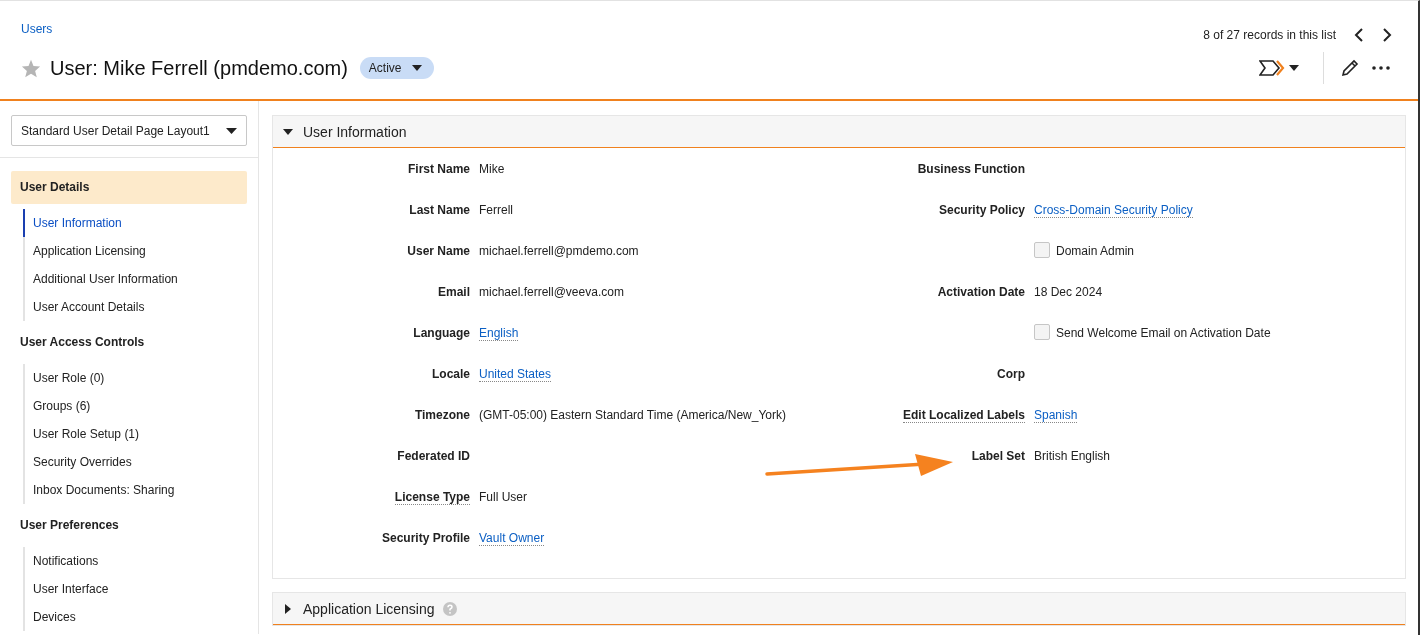 The image size is (1420, 635). I want to click on section-header: User Information, so click(839, 132).